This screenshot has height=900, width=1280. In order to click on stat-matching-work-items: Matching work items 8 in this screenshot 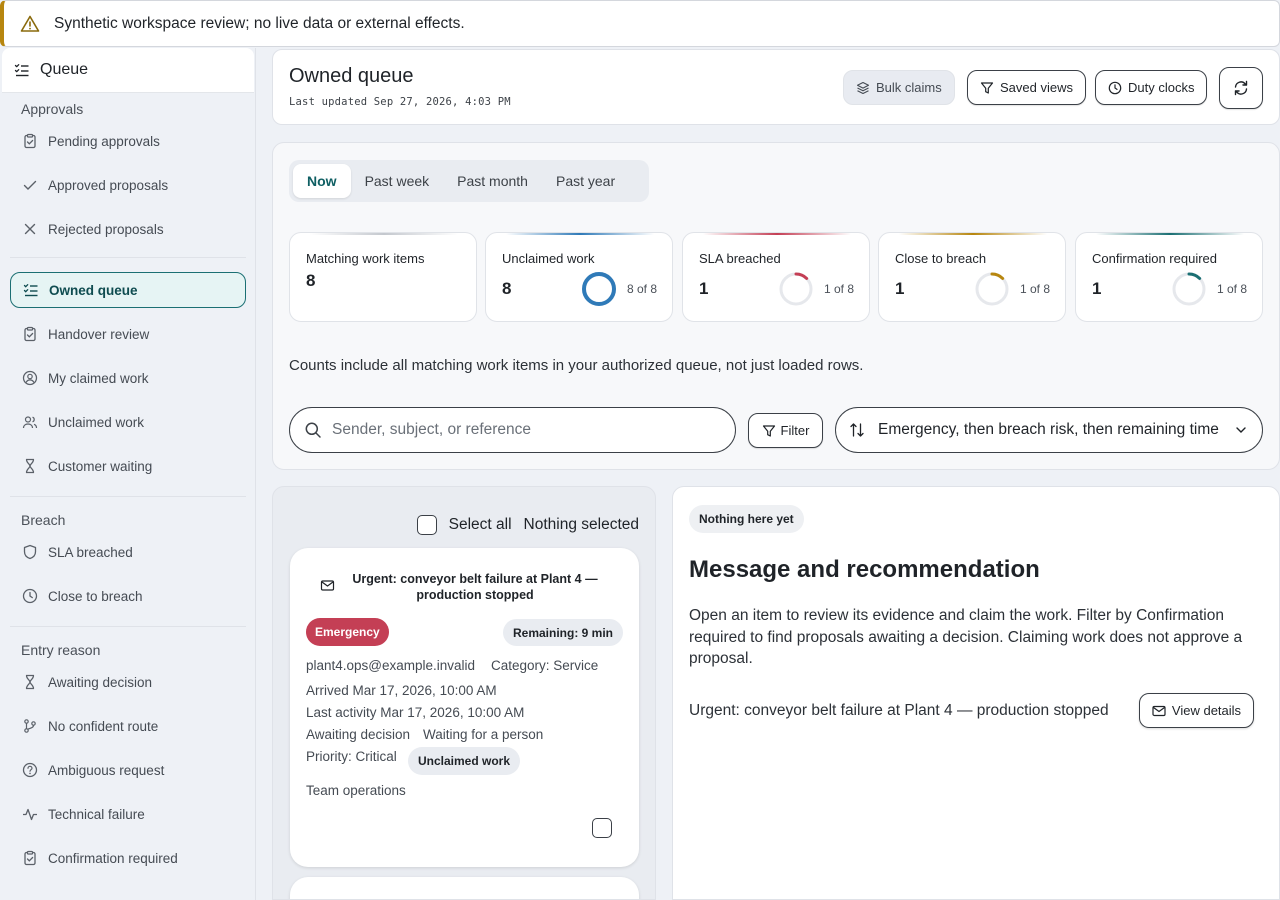, I will do `click(383, 277)`.